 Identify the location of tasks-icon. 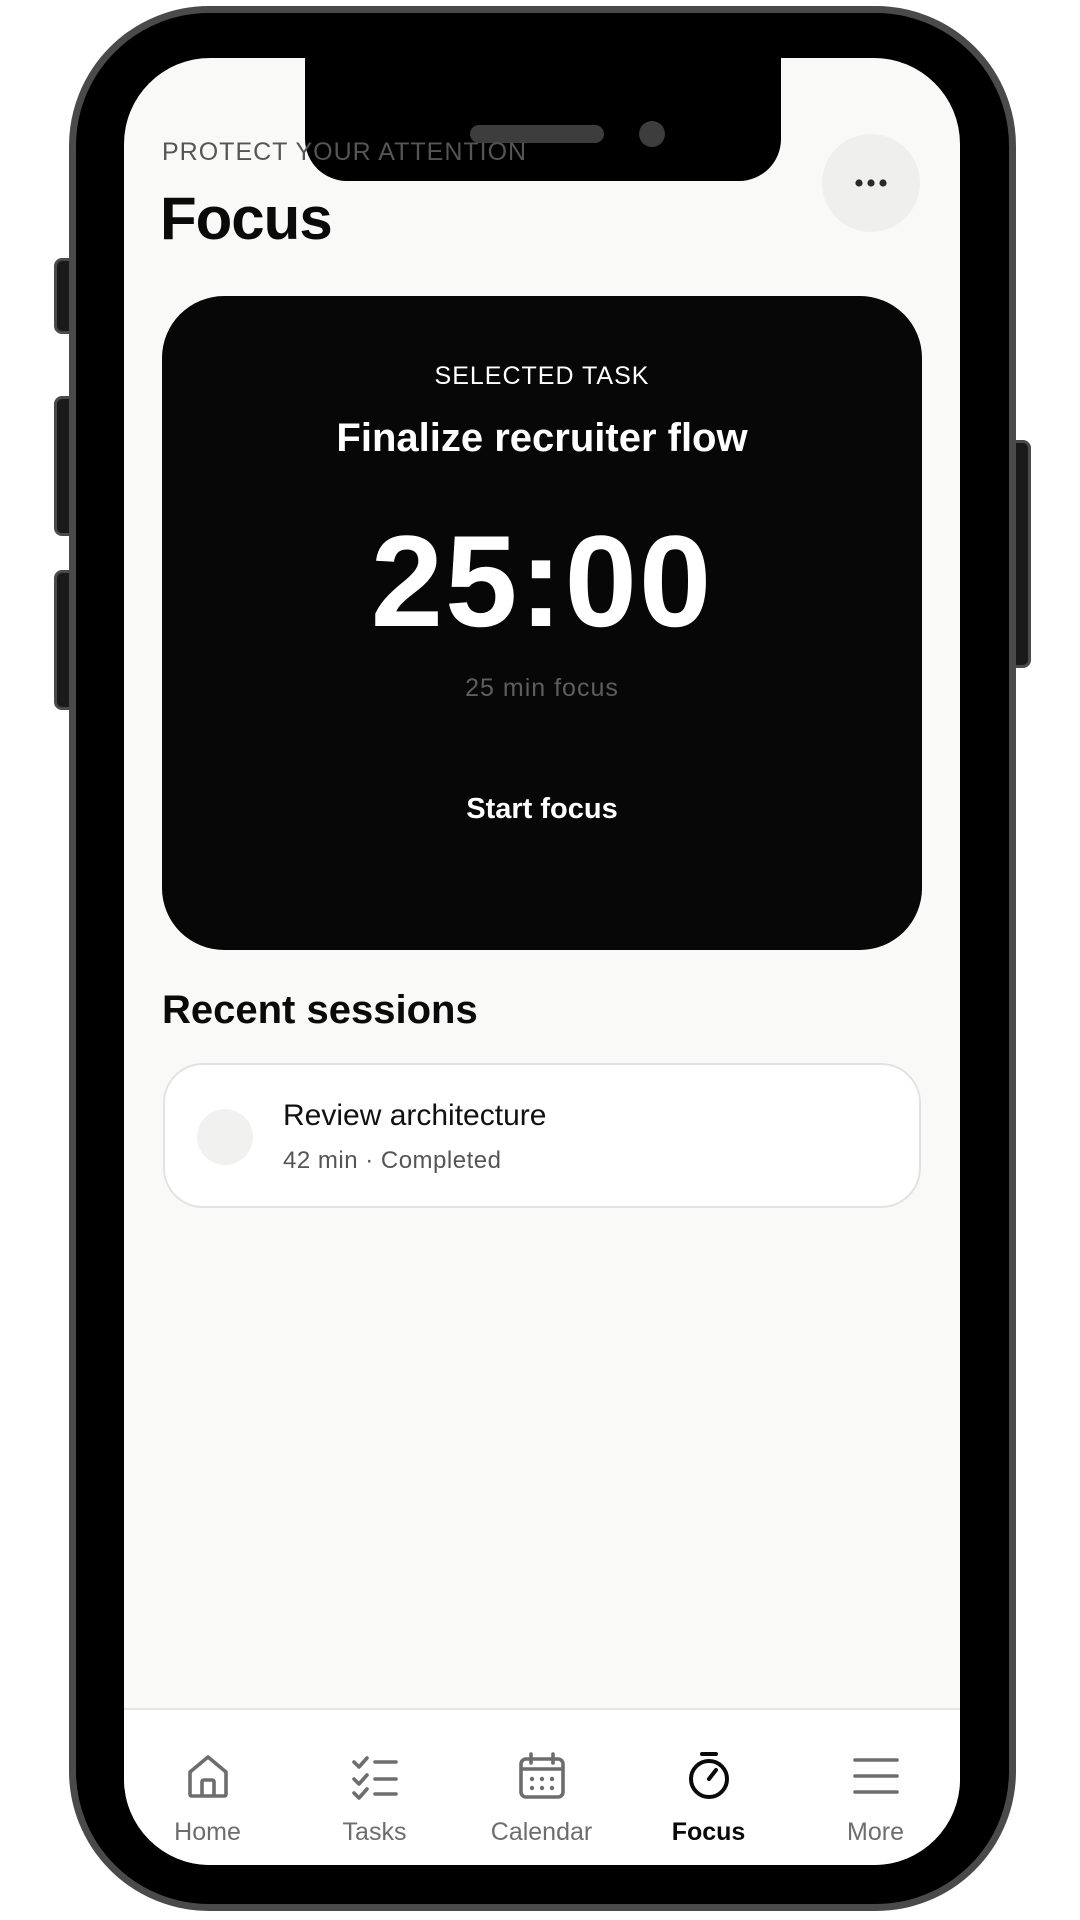
(375, 1778).